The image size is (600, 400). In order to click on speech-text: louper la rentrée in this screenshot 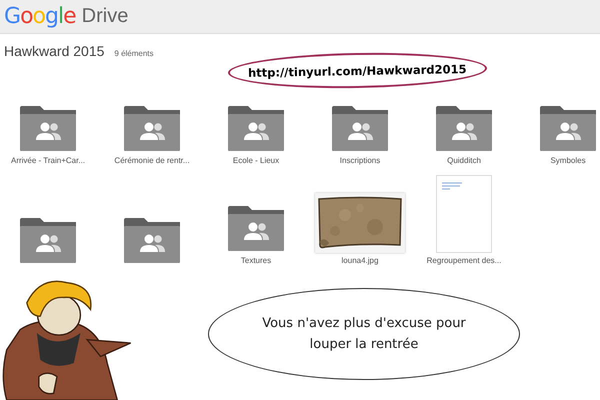, I will do `click(364, 344)`.